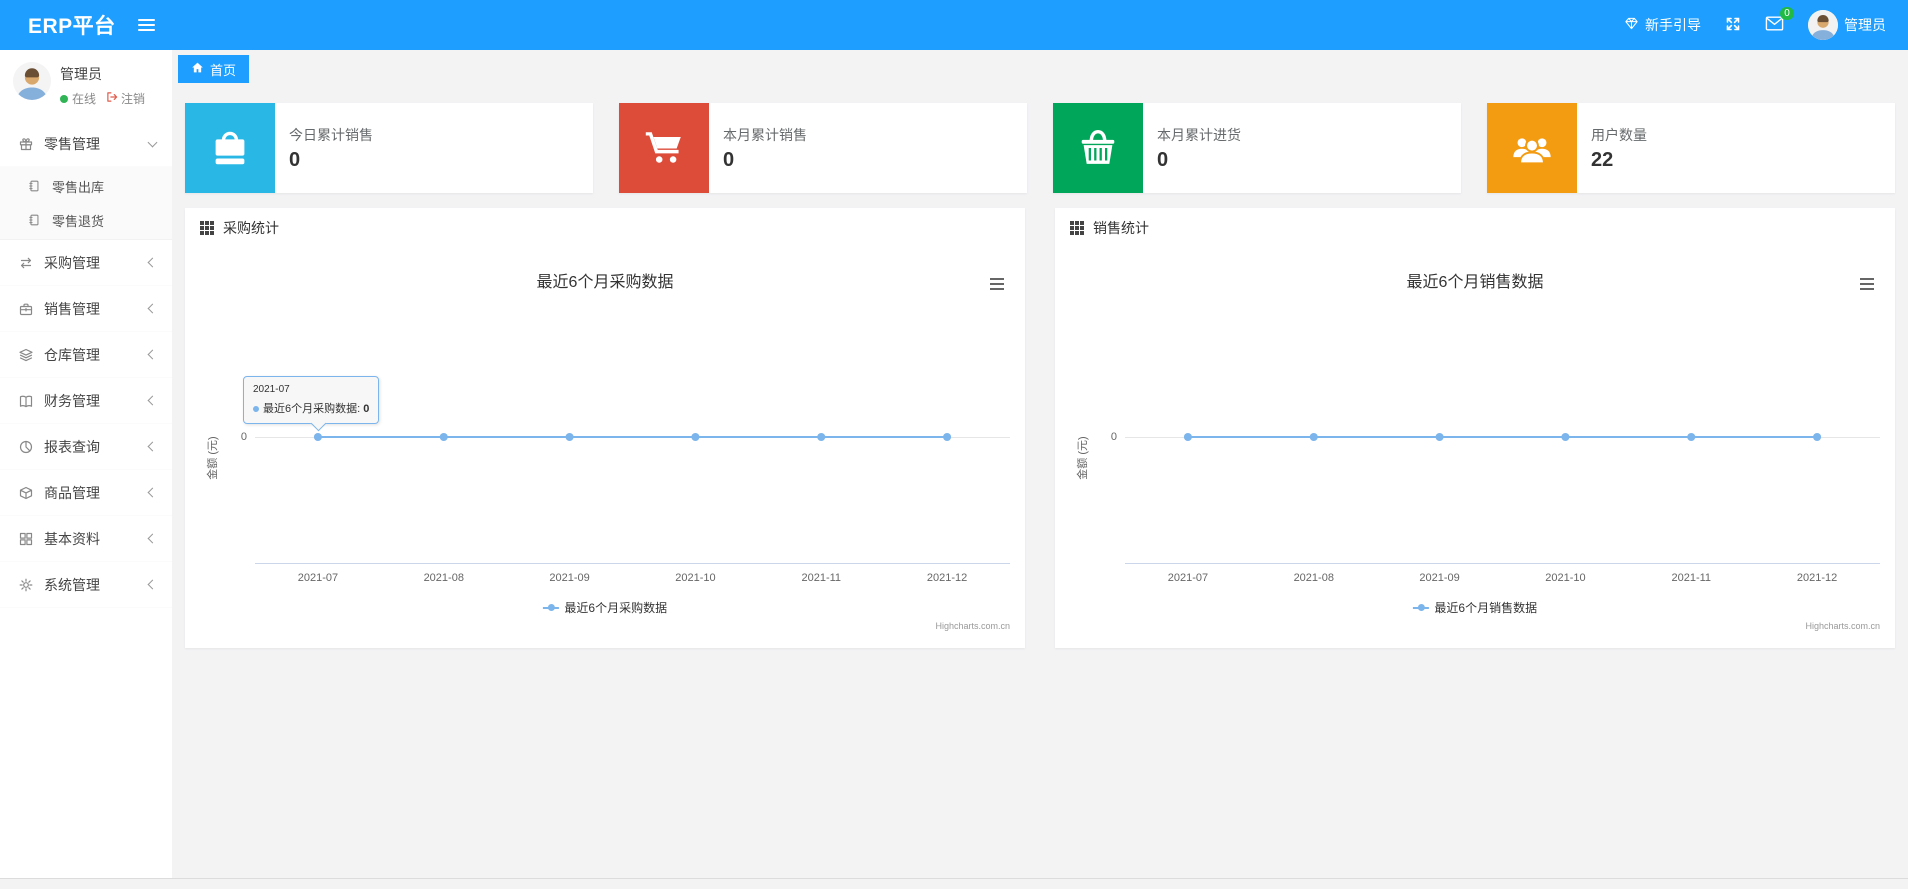  I want to click on sidebar-item-3: 仓库管理, so click(86, 355).